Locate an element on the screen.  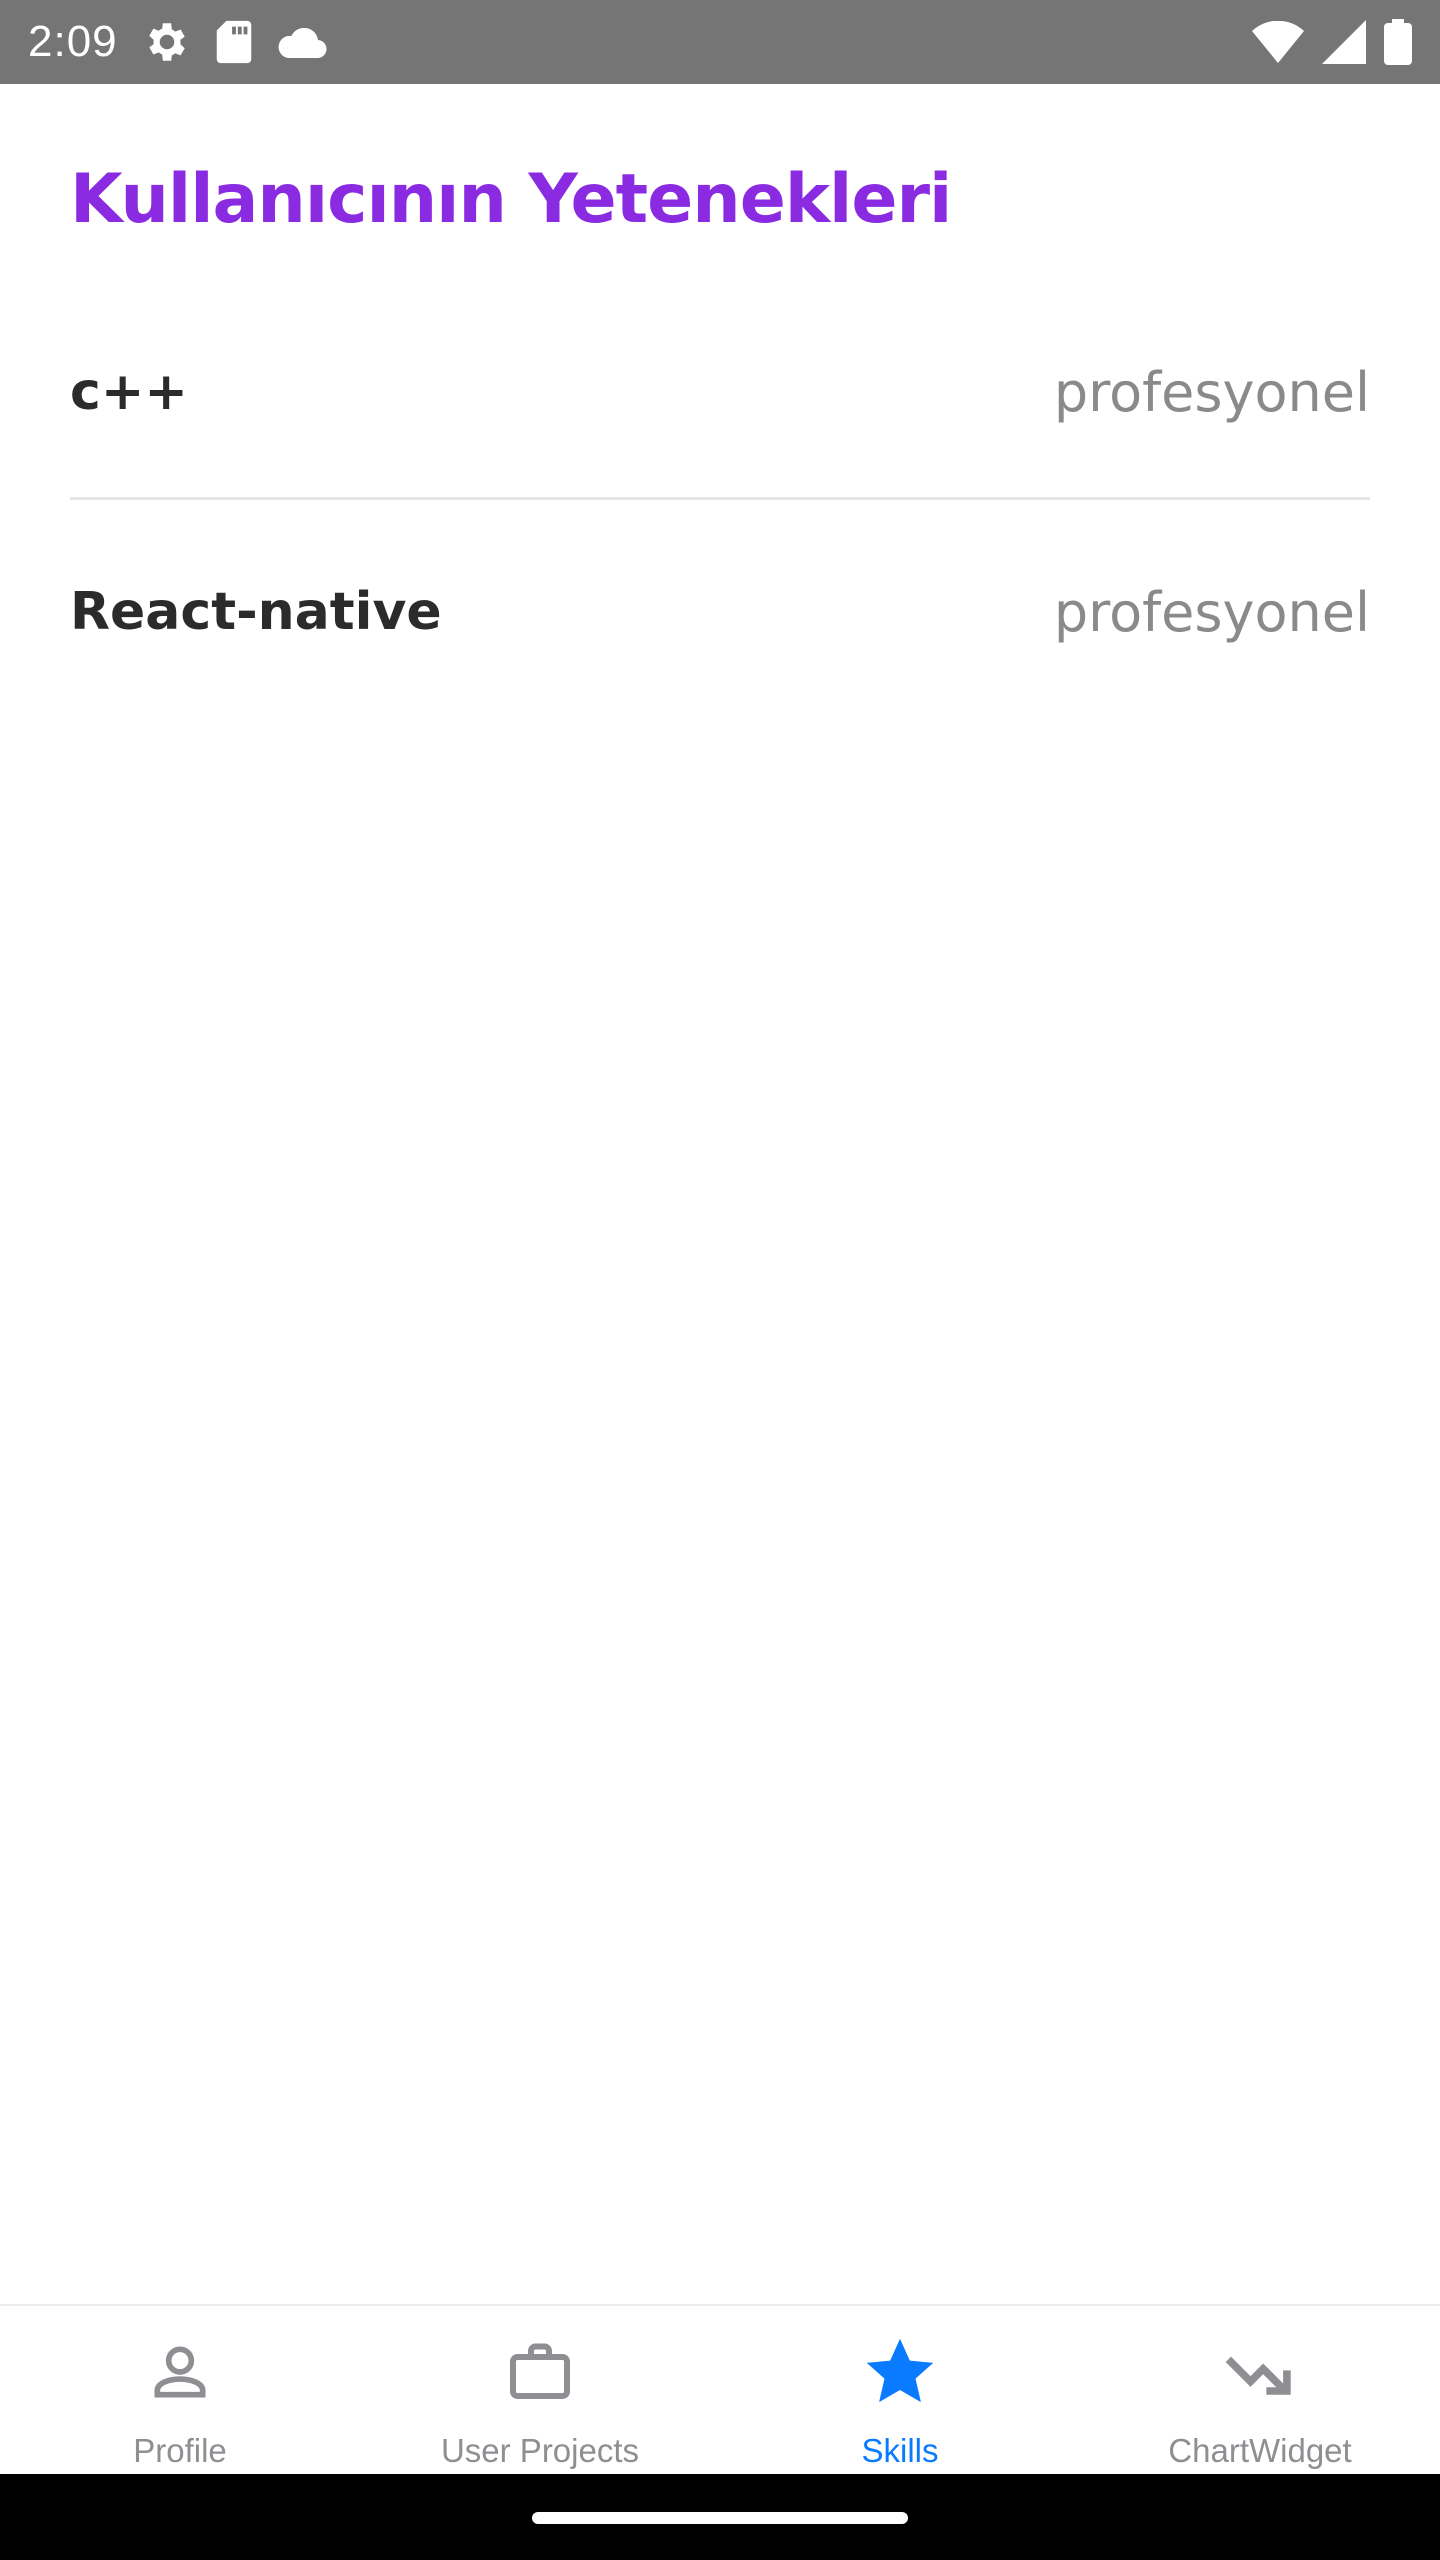
signal-icon is located at coordinates (1344, 42).